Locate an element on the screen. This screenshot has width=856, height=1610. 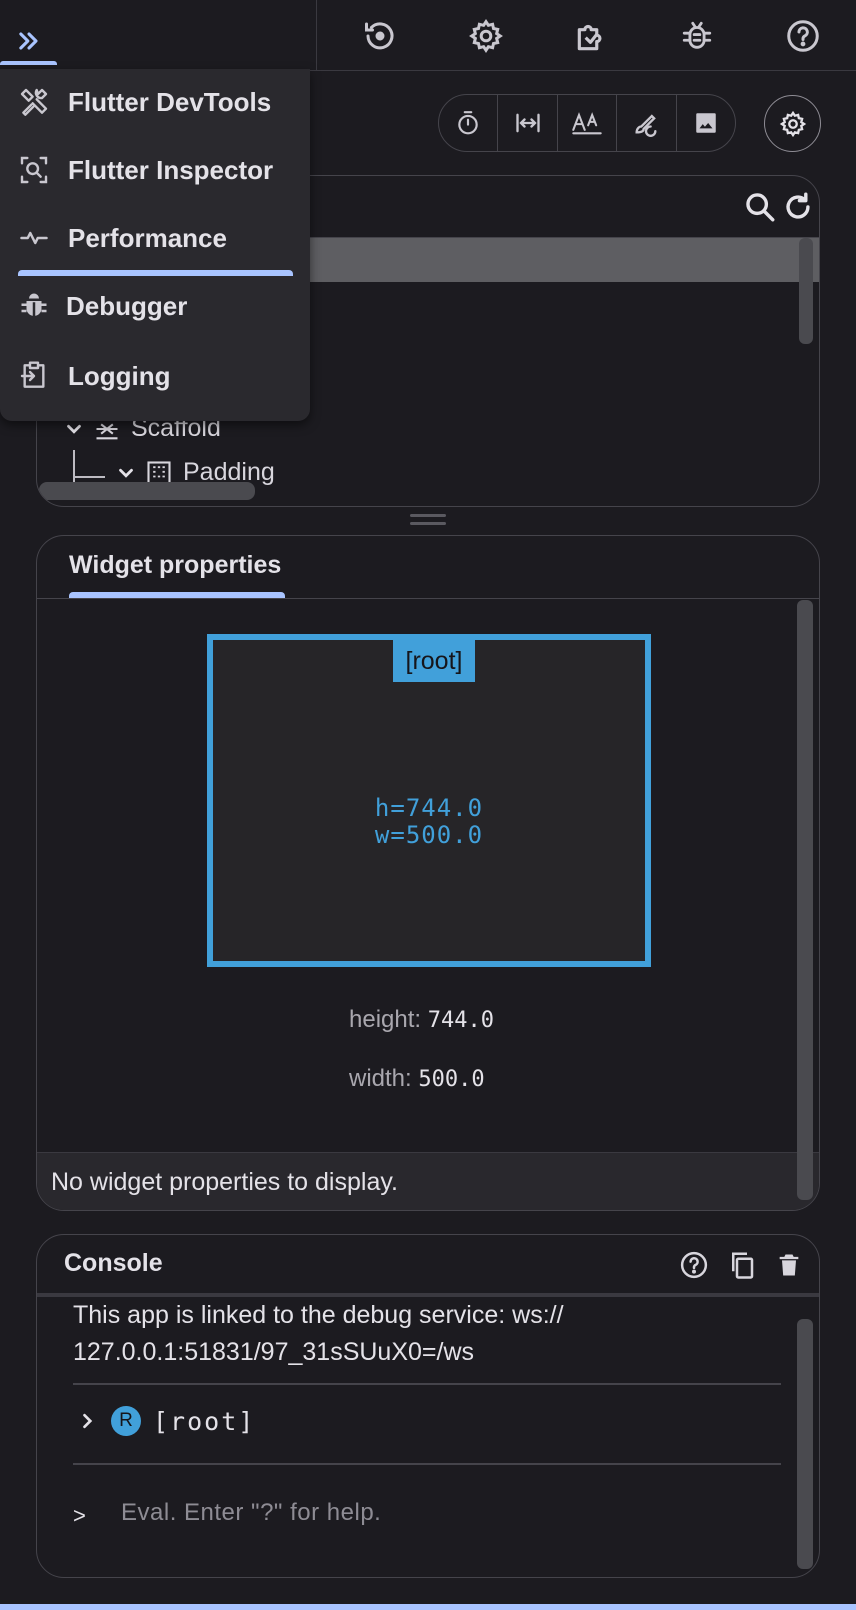
clear-console-button is located at coordinates (789, 1265).